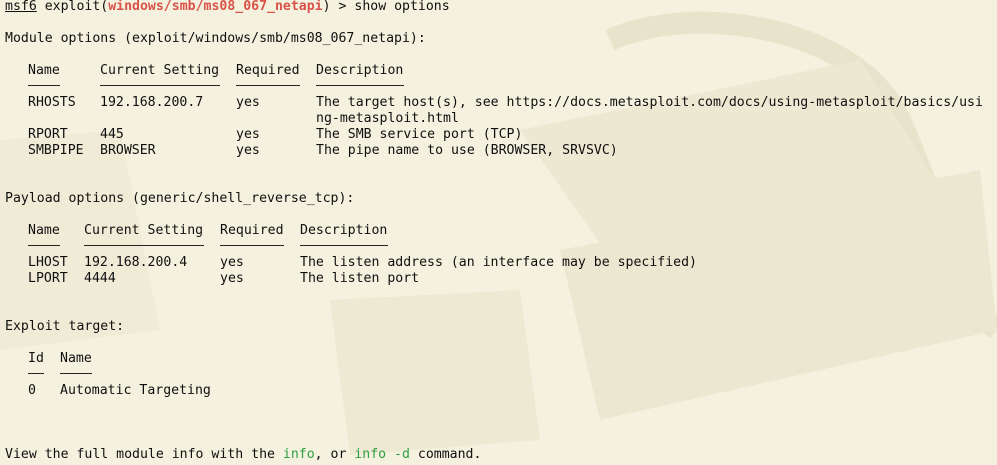 The width and height of the screenshot is (997, 465). I want to click on info-d-command: info -d, so click(382, 454).